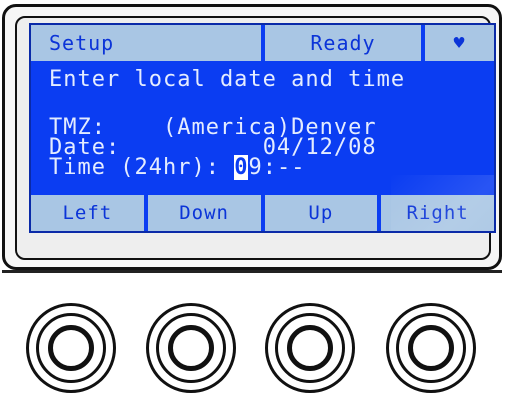 The width and height of the screenshot is (506, 400). Describe the element at coordinates (227, 79) in the screenshot. I see `prompt-text: Enter local date and time` at that location.